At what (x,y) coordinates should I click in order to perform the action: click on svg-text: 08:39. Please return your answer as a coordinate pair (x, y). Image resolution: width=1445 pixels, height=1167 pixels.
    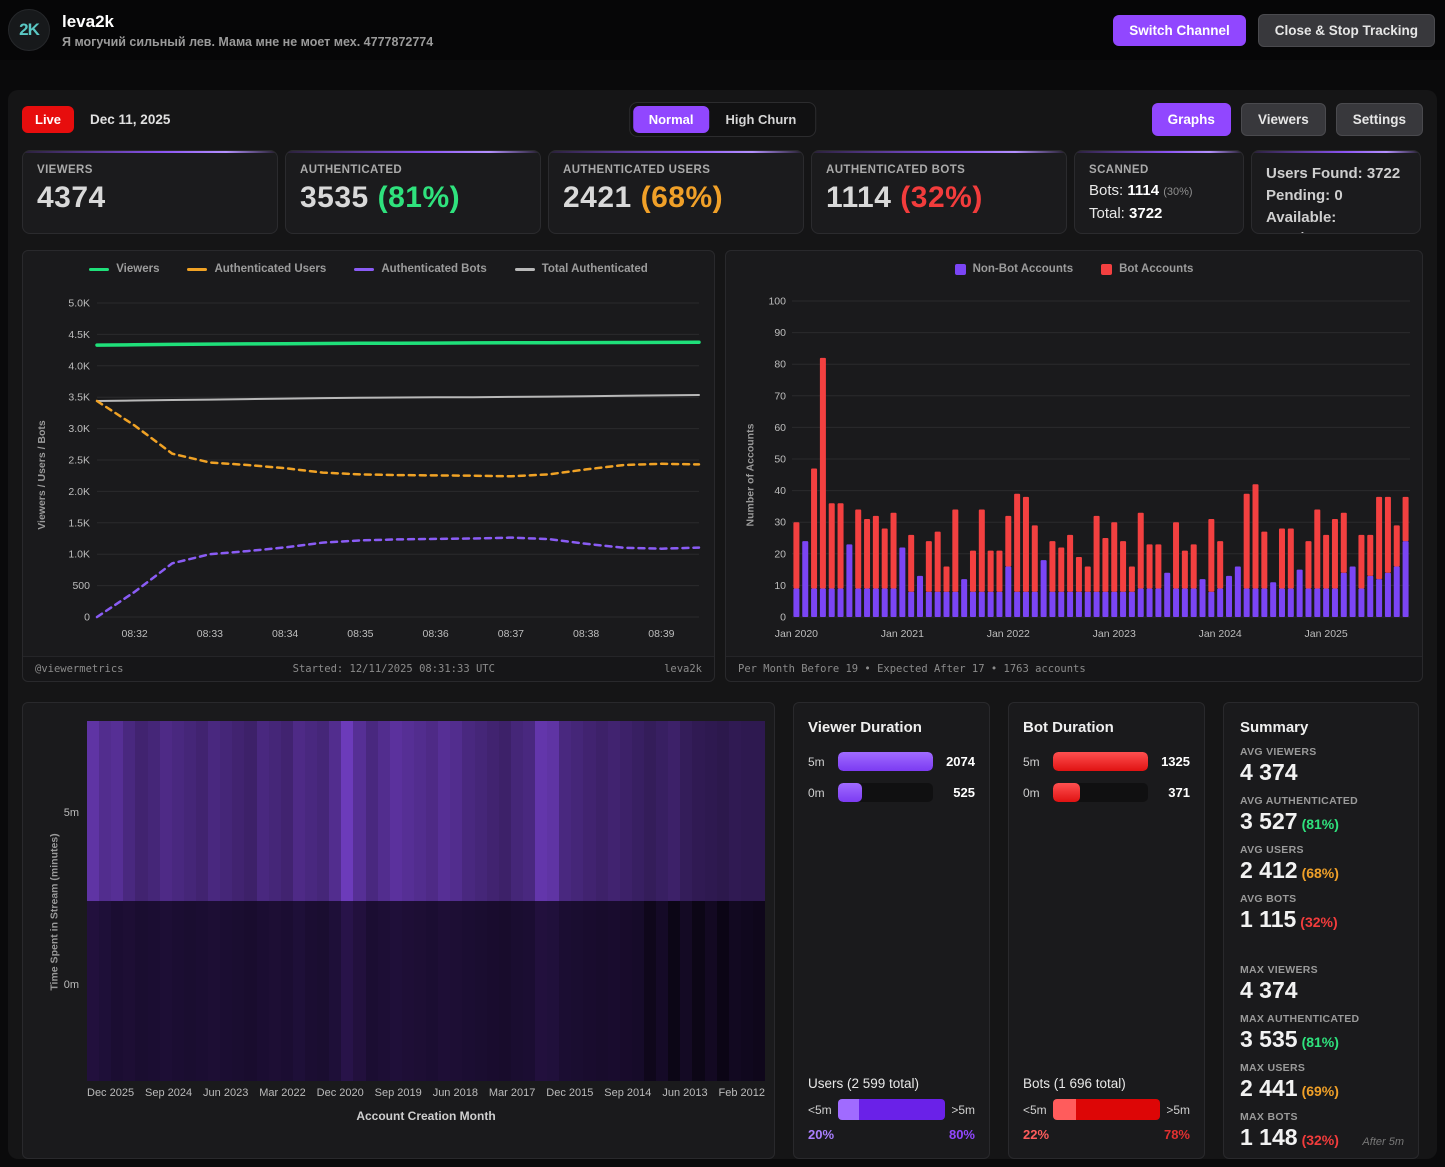
    Looking at the image, I should click on (661, 634).